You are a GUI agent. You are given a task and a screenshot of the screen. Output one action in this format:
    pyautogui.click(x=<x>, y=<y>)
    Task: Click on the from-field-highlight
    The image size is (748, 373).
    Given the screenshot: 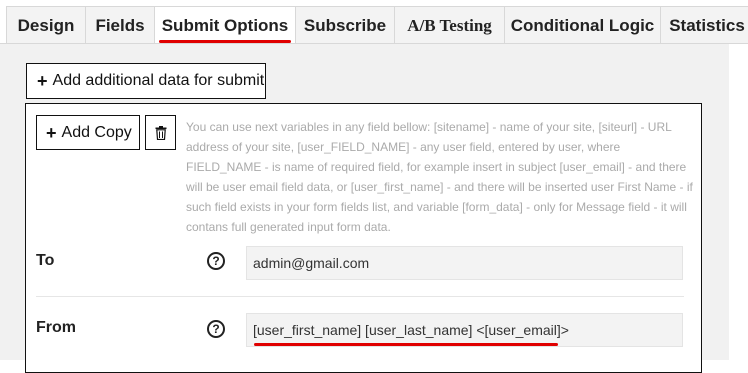 What is the action you would take?
    pyautogui.click(x=406, y=344)
    